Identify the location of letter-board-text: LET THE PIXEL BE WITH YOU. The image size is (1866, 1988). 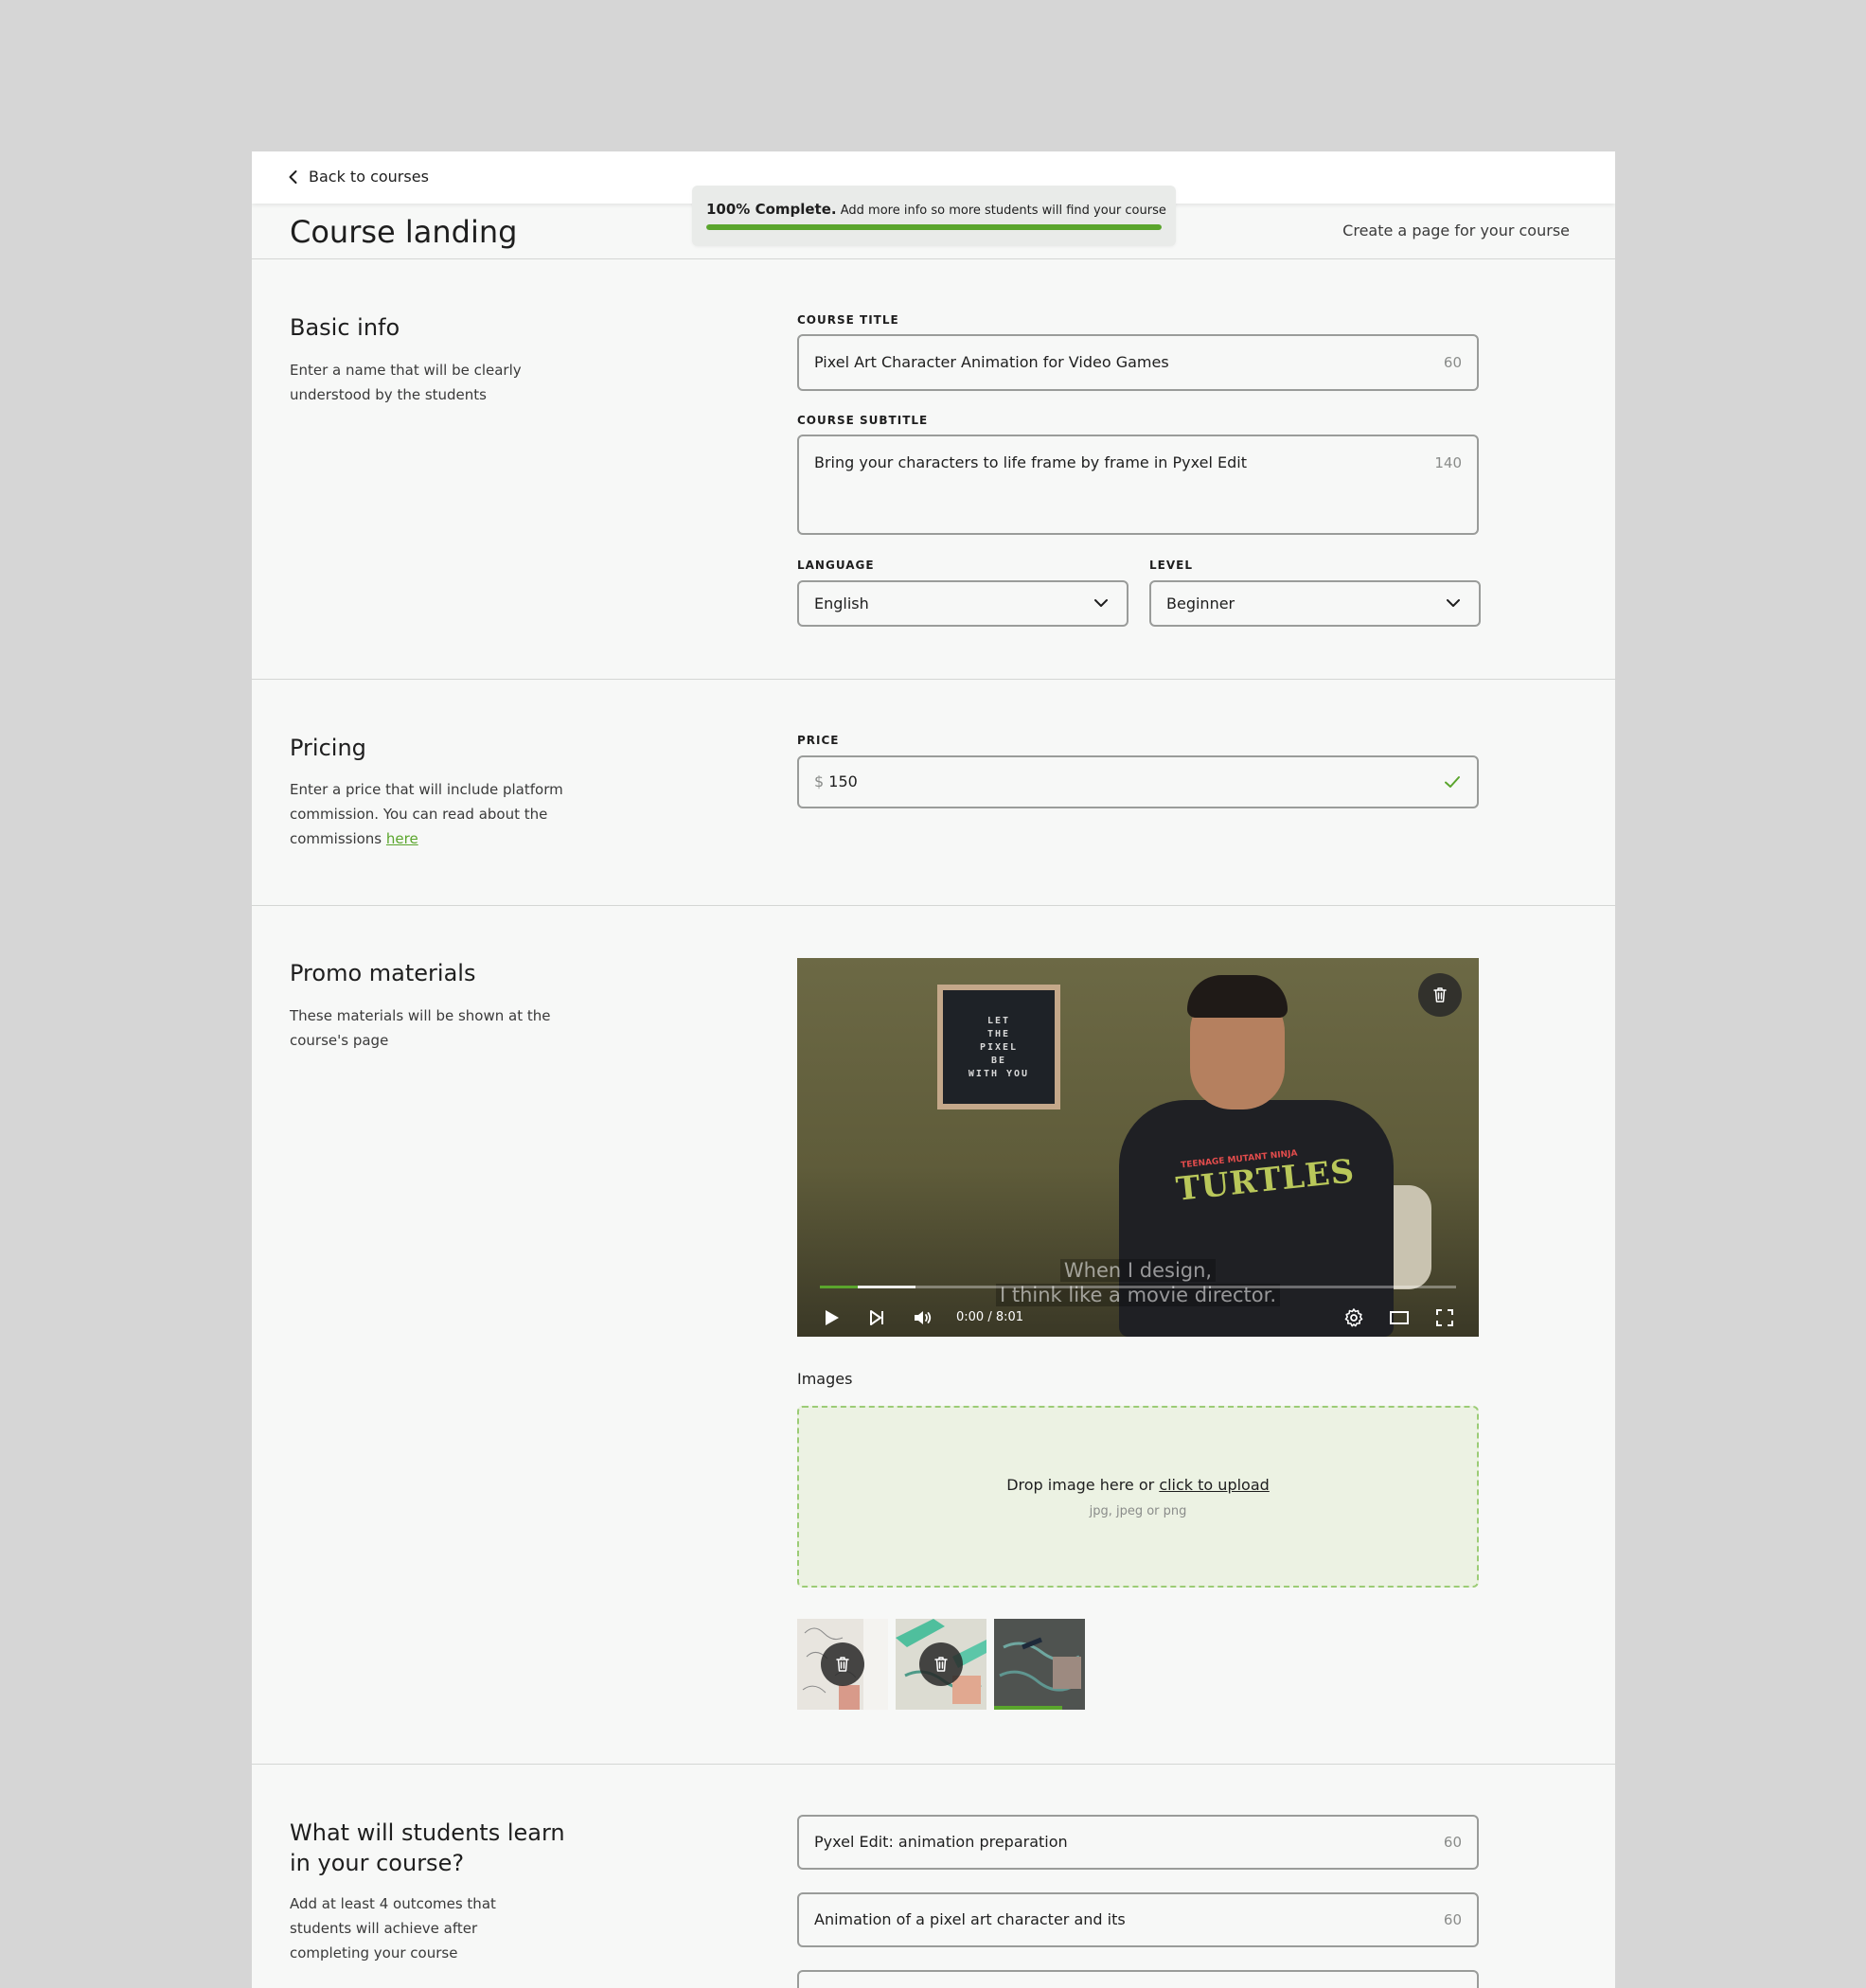
(999, 1047).